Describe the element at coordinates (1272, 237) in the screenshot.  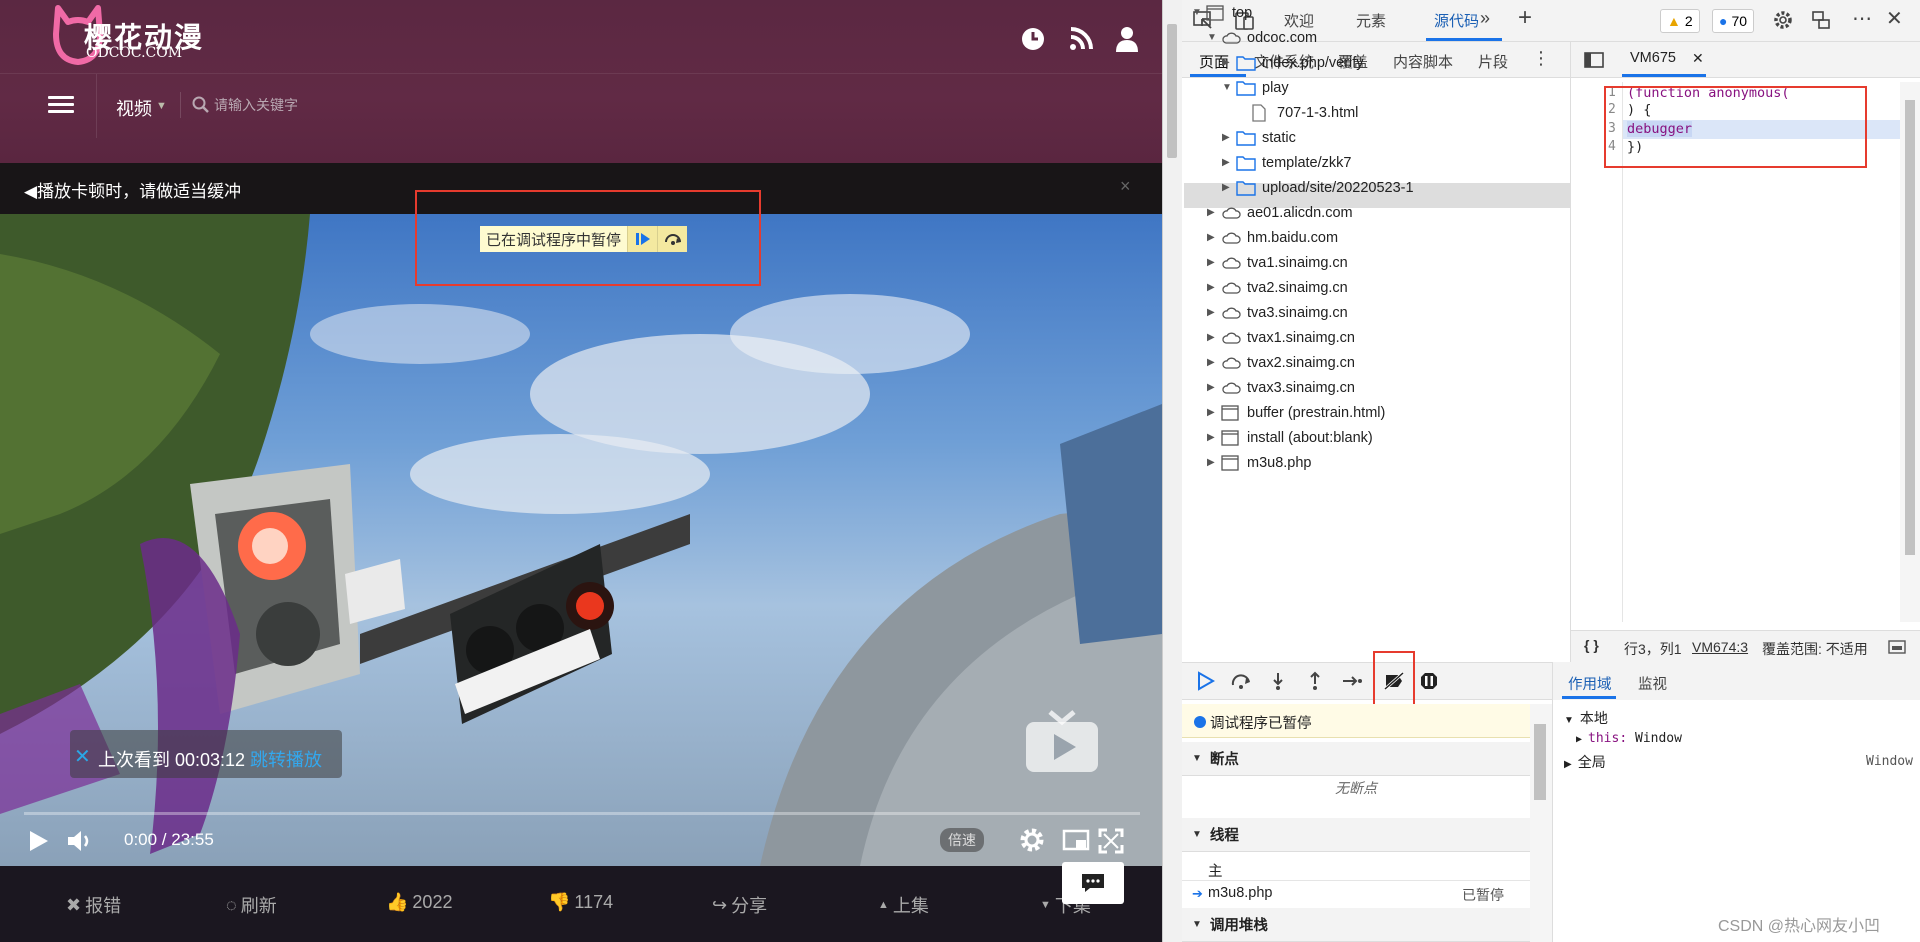
I see `tree-item: ▶ hm.baidu.com` at that location.